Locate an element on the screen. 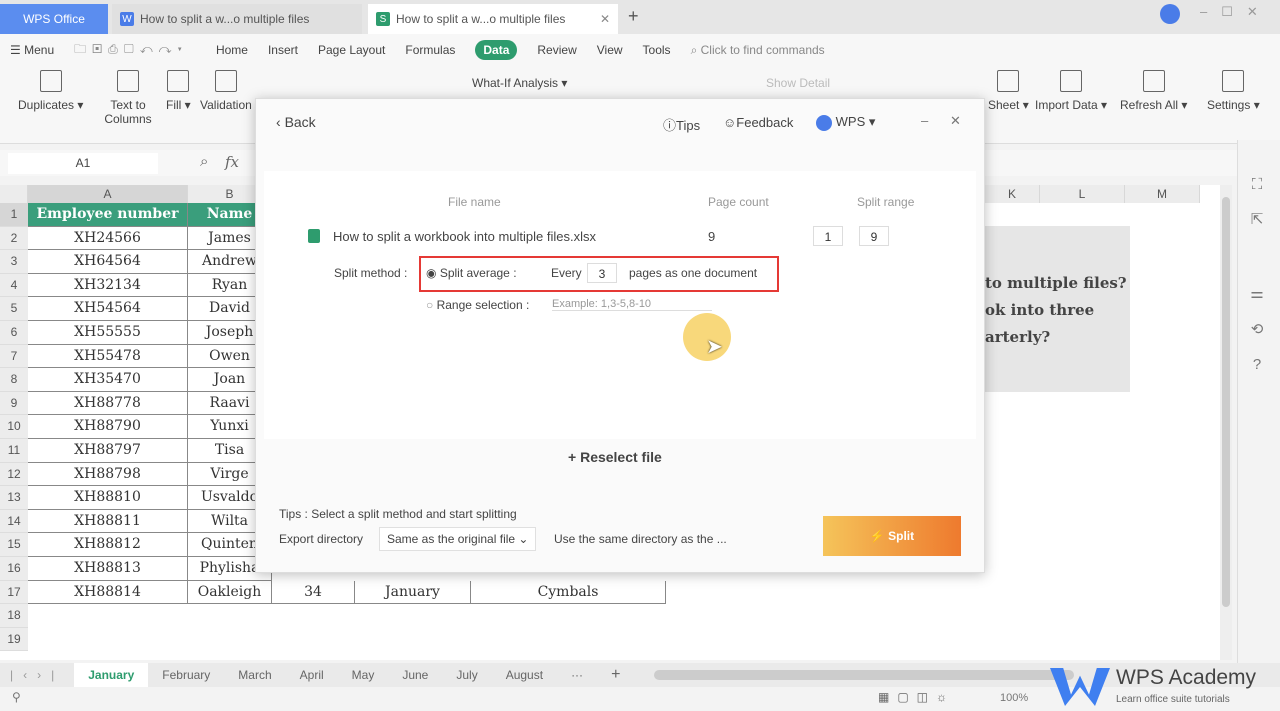 This screenshot has height=711, width=1280. sheet-tab-january: January is located at coordinates (111, 675).